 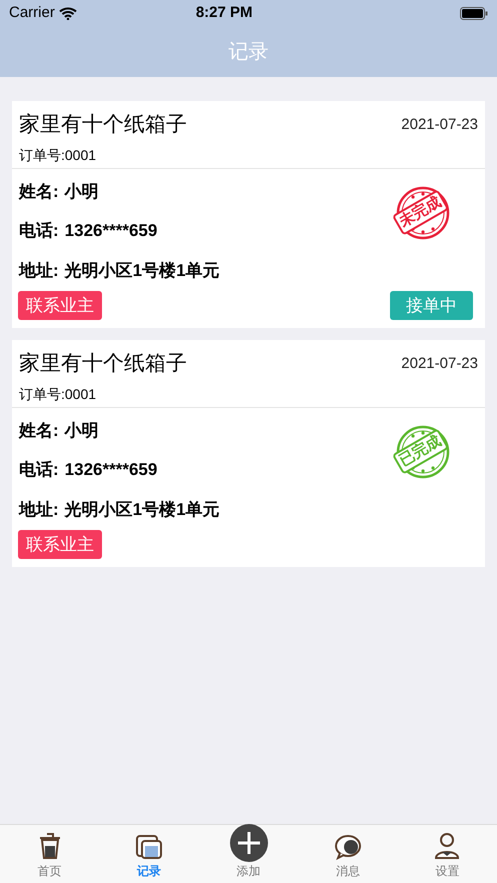 What do you see at coordinates (224, 12) in the screenshot?
I see `clock-time: 8:27 PM` at bounding box center [224, 12].